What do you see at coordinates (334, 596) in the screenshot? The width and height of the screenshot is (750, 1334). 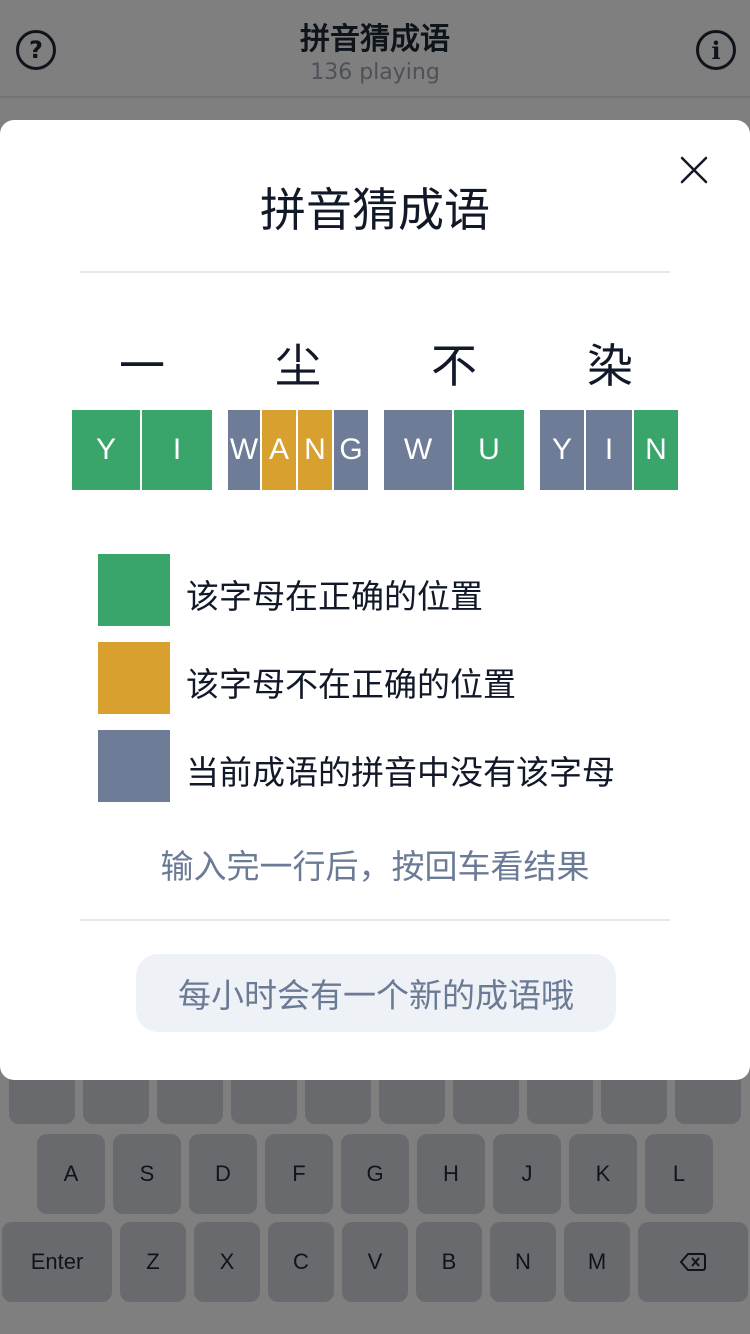 I see `legend-text: 该字母在正确的位置` at bounding box center [334, 596].